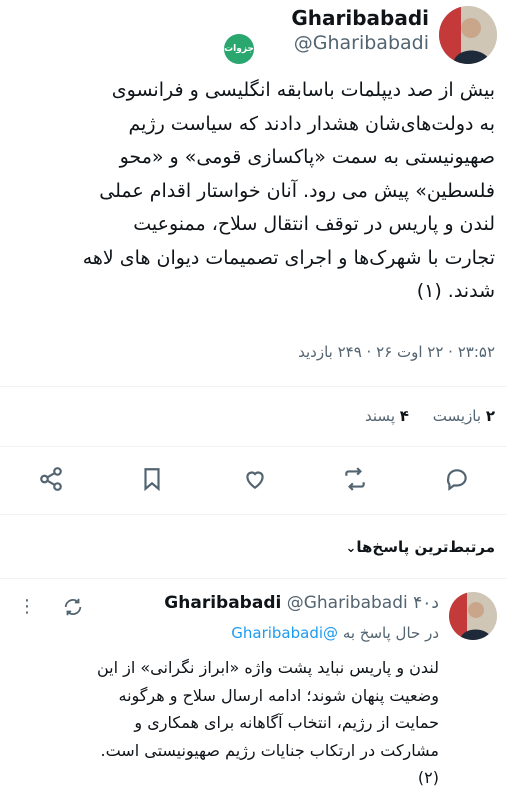 The image size is (507, 800). I want to click on reply-author-handle: @Gharibabadi, so click(347, 603).